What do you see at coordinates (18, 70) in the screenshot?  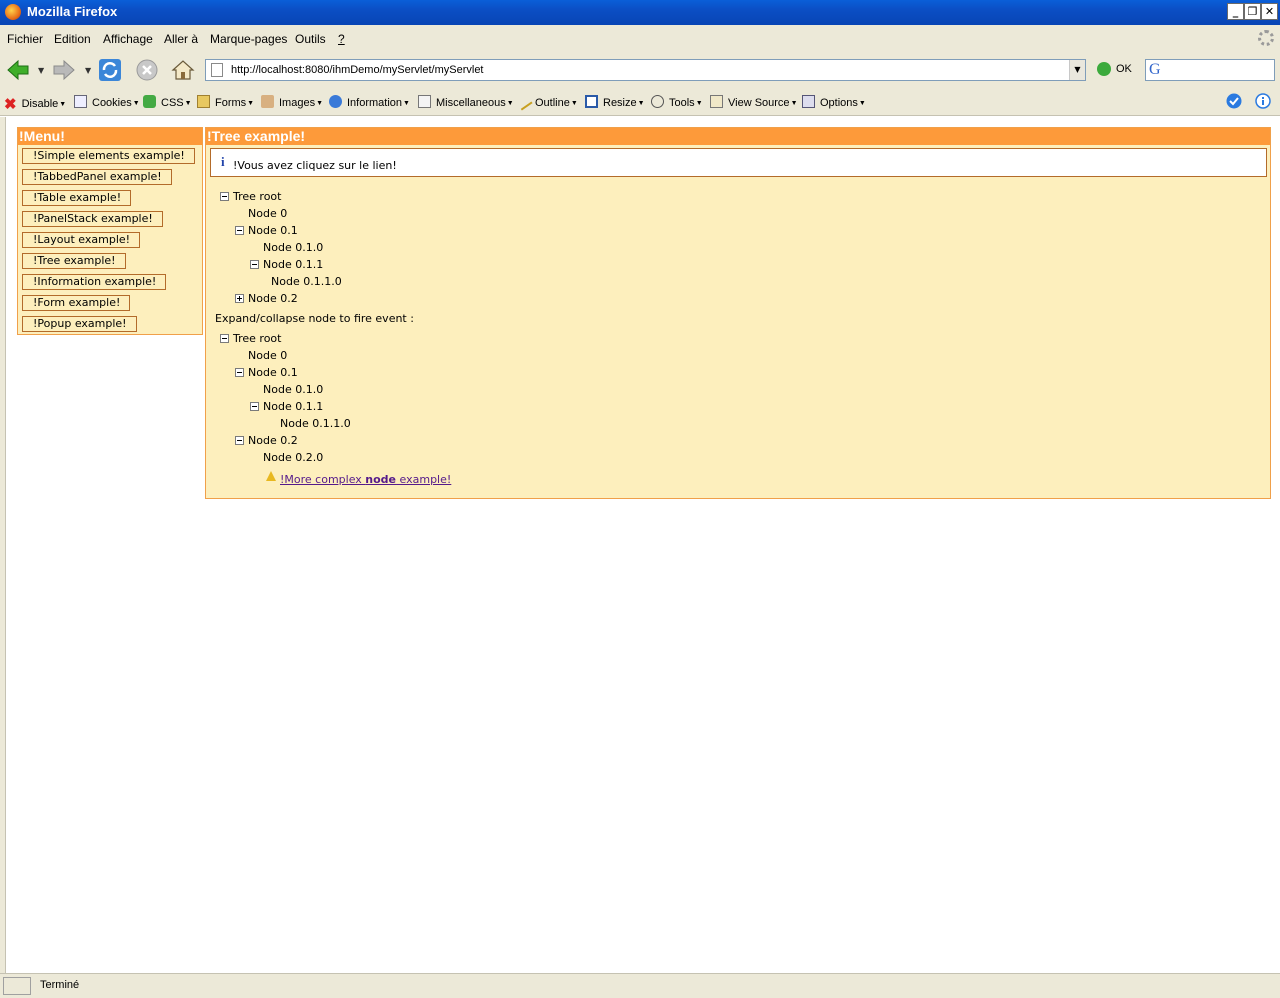 I see `back-icon` at bounding box center [18, 70].